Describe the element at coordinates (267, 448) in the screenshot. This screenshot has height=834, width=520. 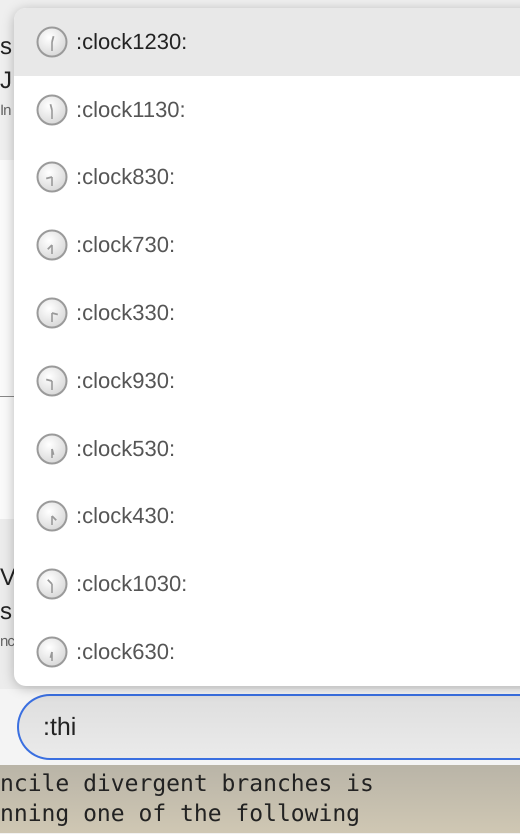
I see `suggestion-item: :clock530:` at that location.